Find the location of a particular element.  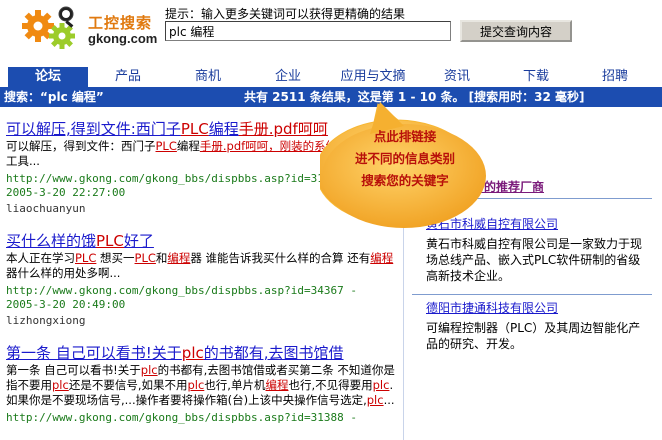

tab-products: 产品 is located at coordinates (128, 77).